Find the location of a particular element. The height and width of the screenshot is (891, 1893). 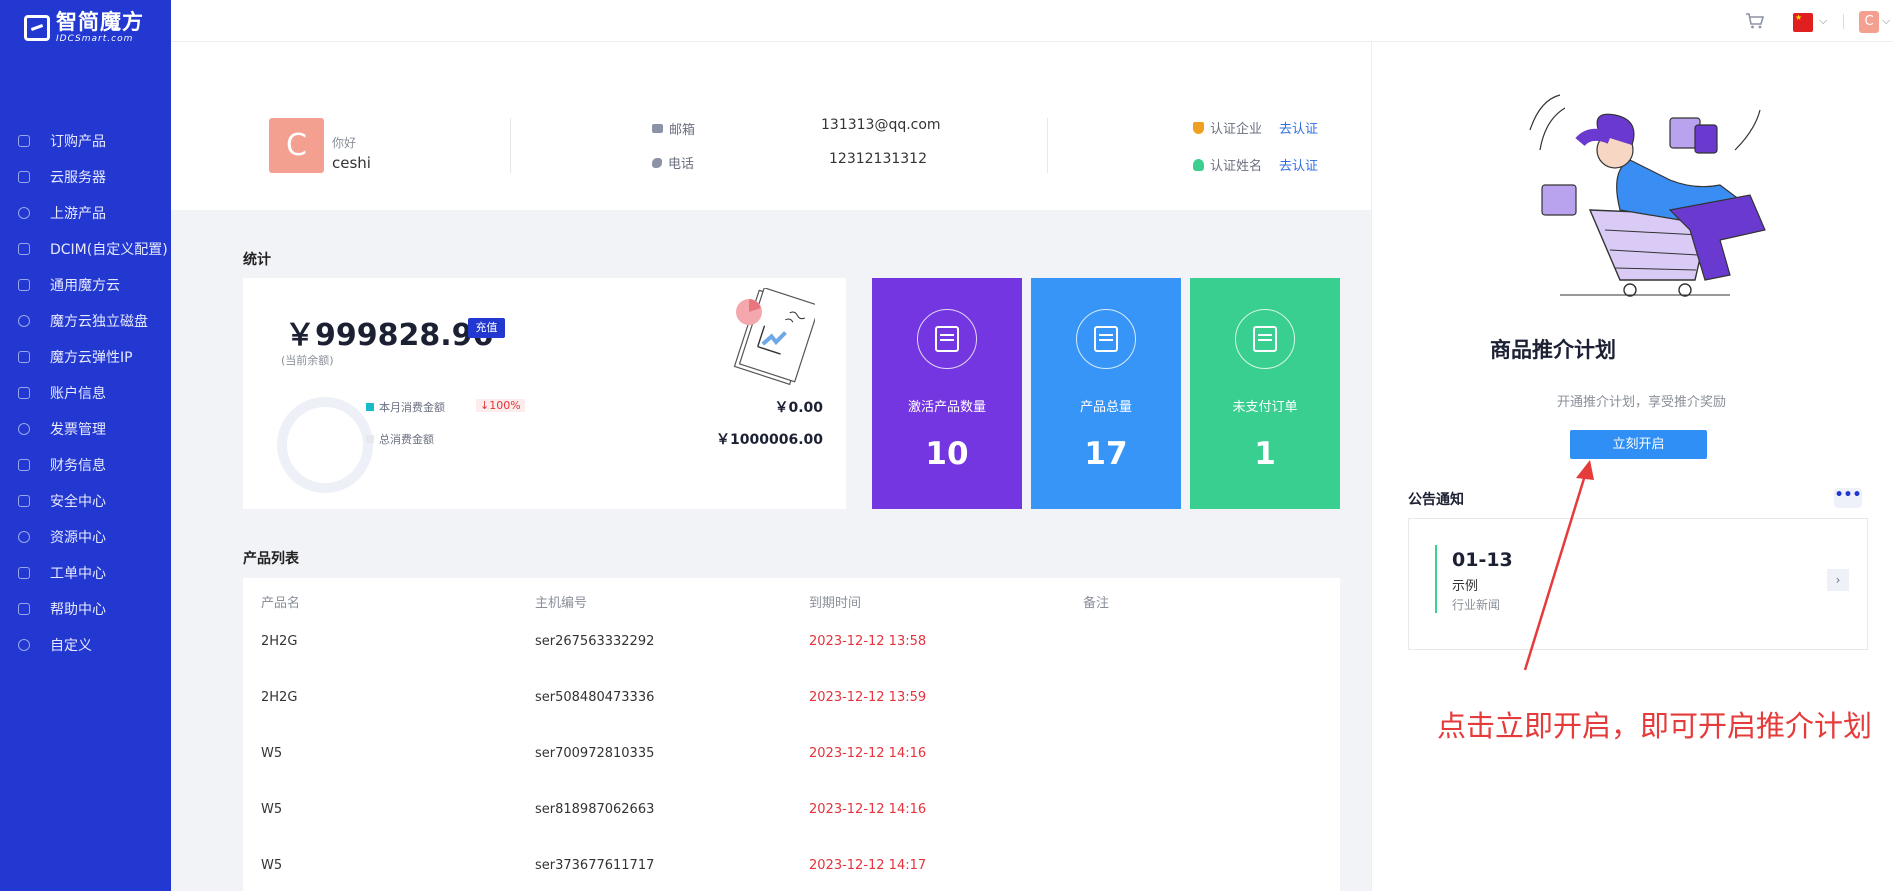

user-card-icon is located at coordinates (24, 393).